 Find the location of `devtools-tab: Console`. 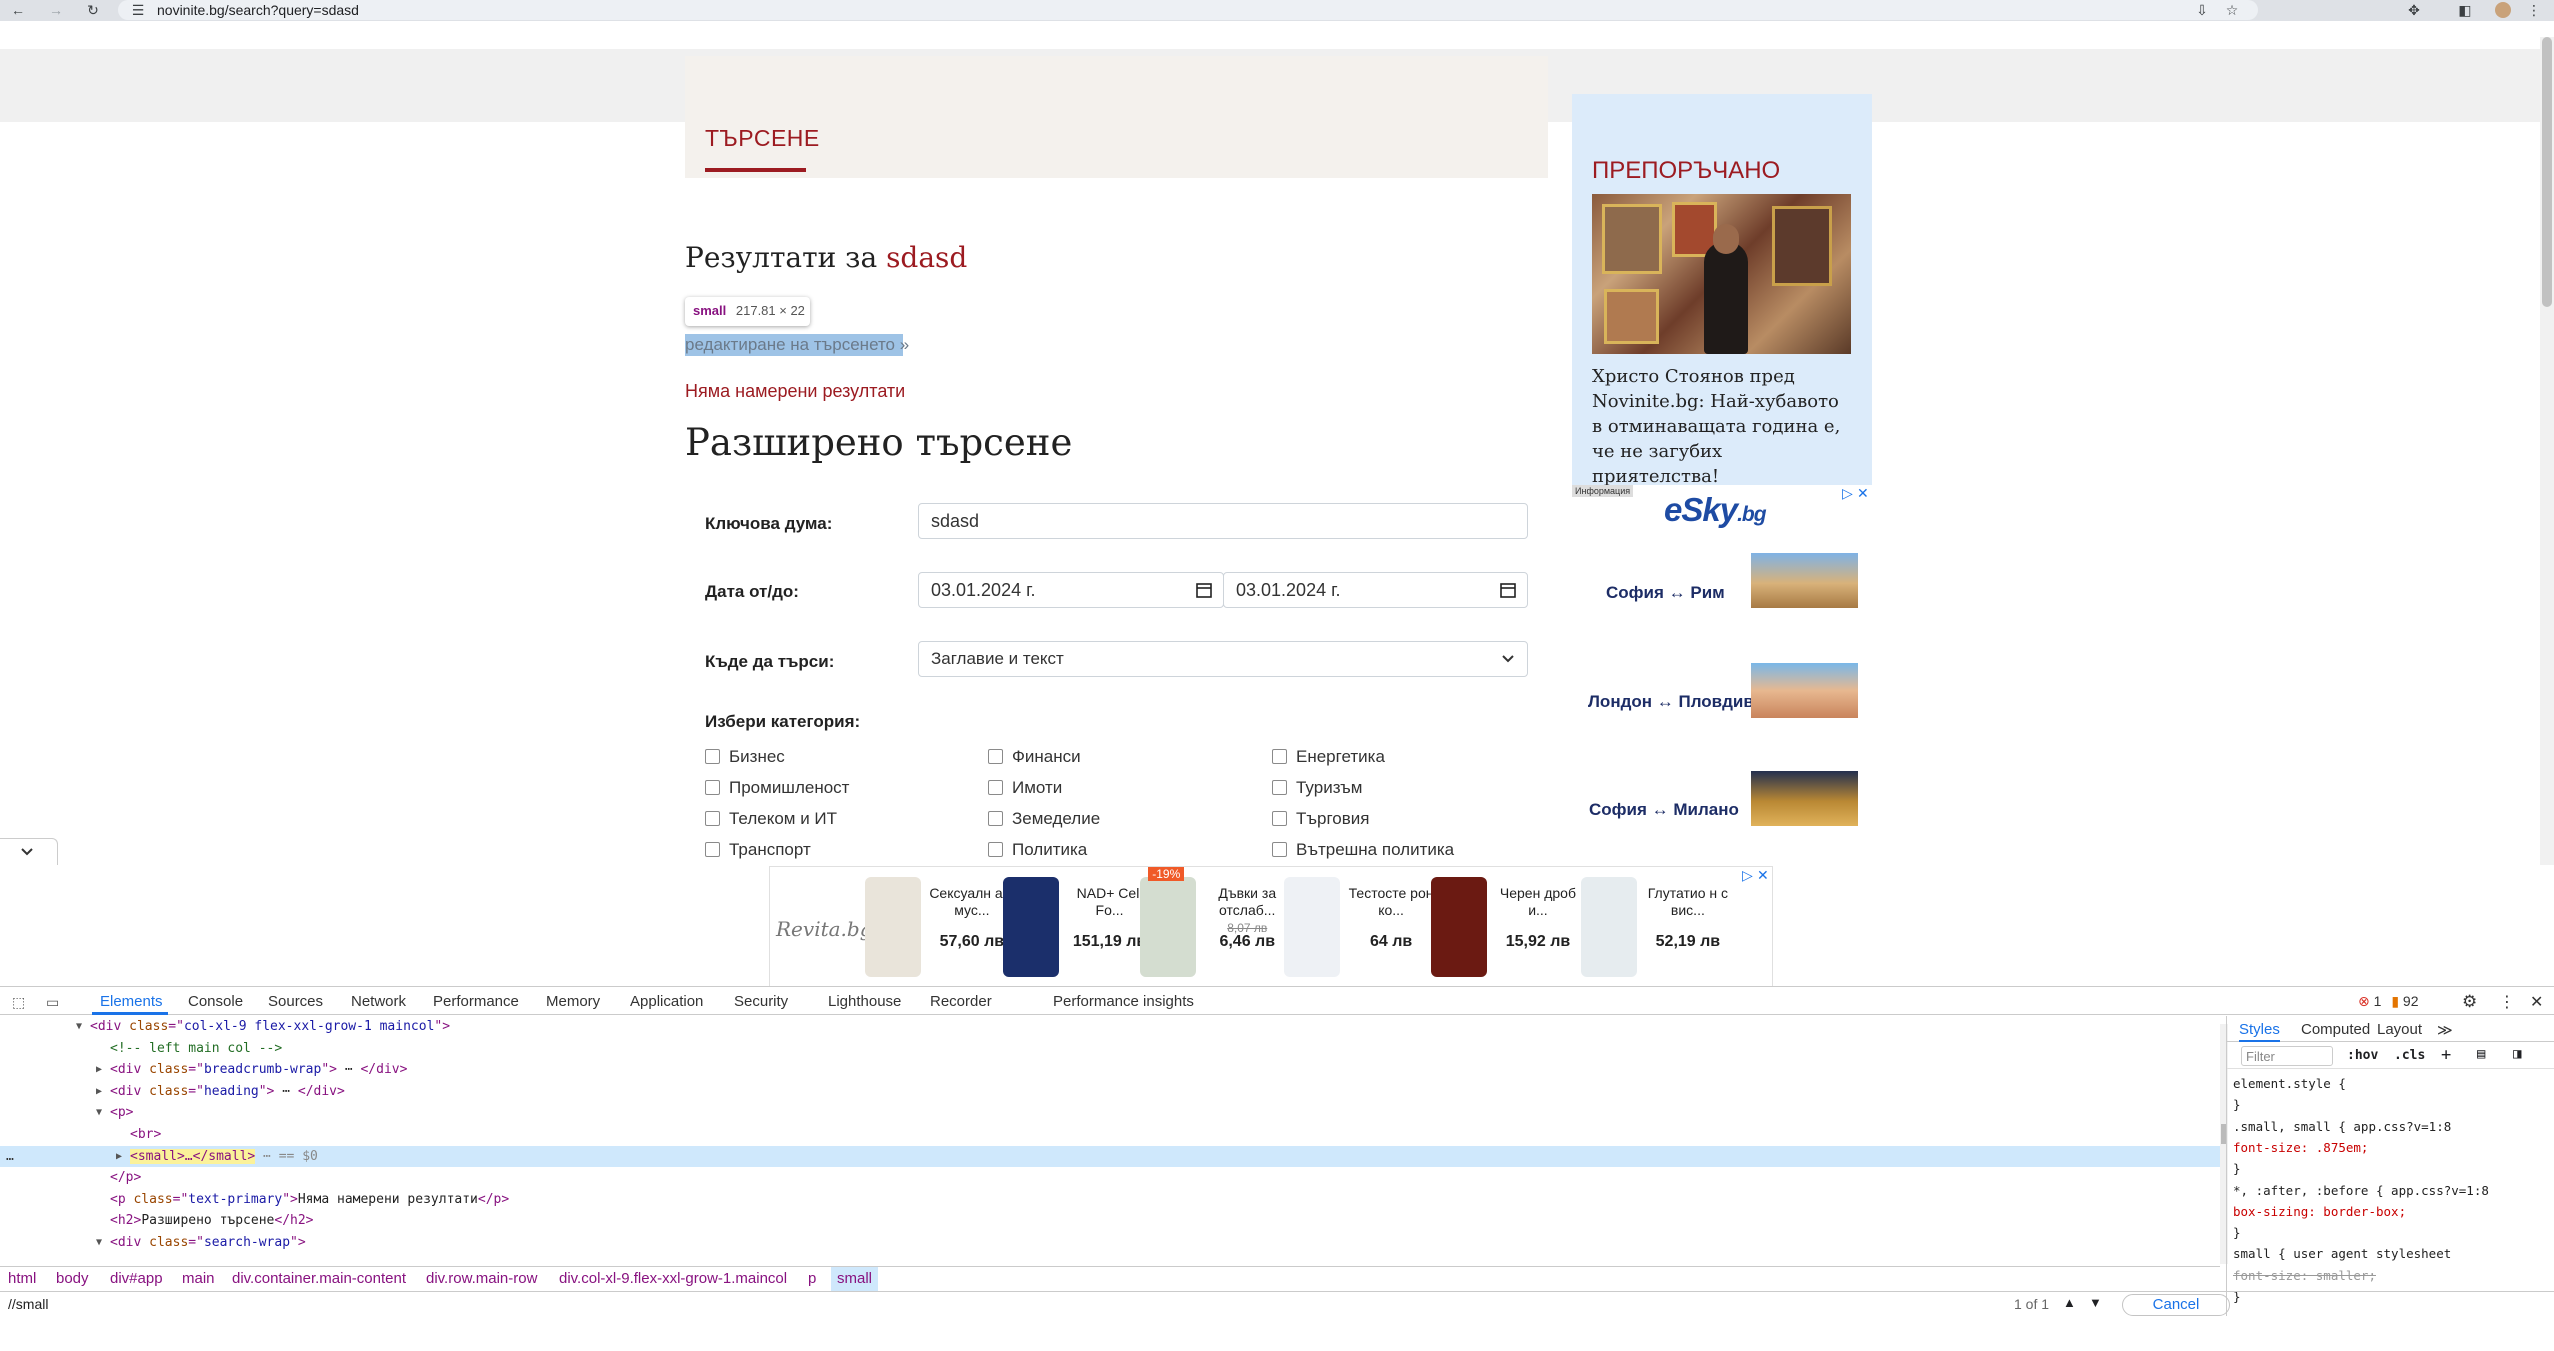

devtools-tab: Console is located at coordinates (215, 1001).